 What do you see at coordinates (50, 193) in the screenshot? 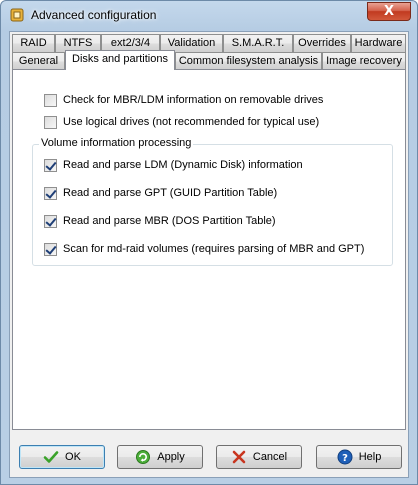
I see `checkbox-parse-gpt` at bounding box center [50, 193].